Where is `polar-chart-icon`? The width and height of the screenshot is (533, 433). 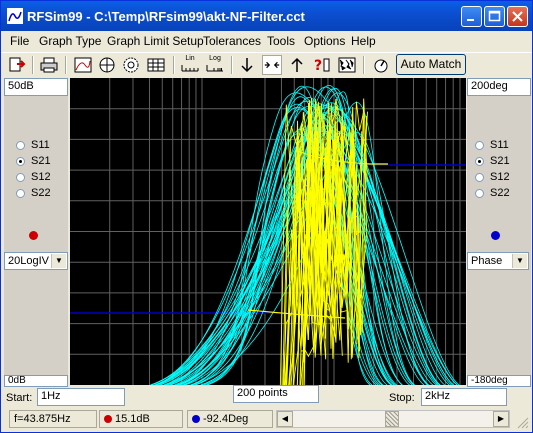
polar-chart-icon is located at coordinates (131, 65).